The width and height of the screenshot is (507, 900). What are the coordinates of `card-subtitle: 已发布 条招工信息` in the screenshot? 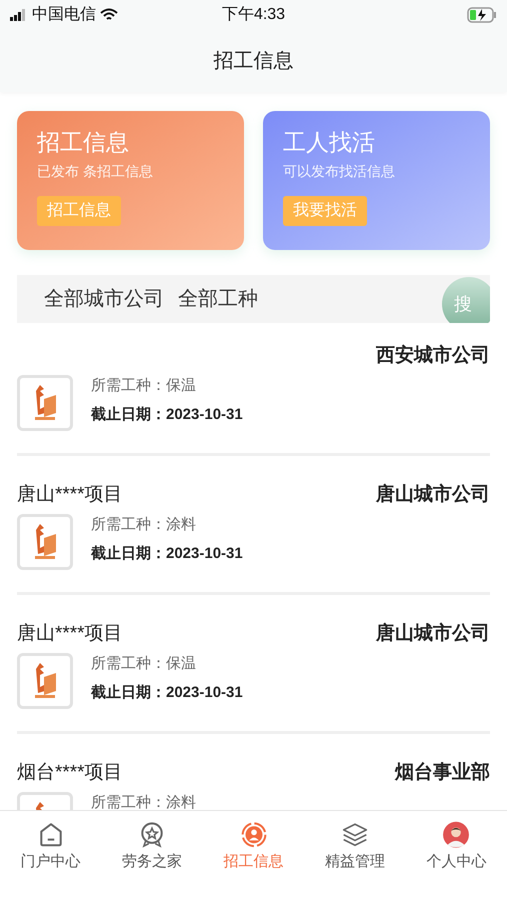 It's located at (95, 171).